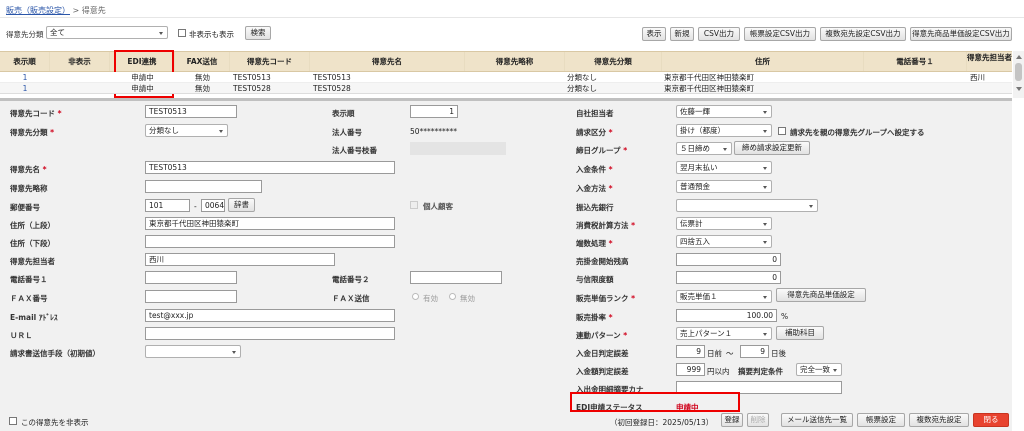 This screenshot has height=431, width=1024. I want to click on grid-scrollbar, so click(1018, 74).